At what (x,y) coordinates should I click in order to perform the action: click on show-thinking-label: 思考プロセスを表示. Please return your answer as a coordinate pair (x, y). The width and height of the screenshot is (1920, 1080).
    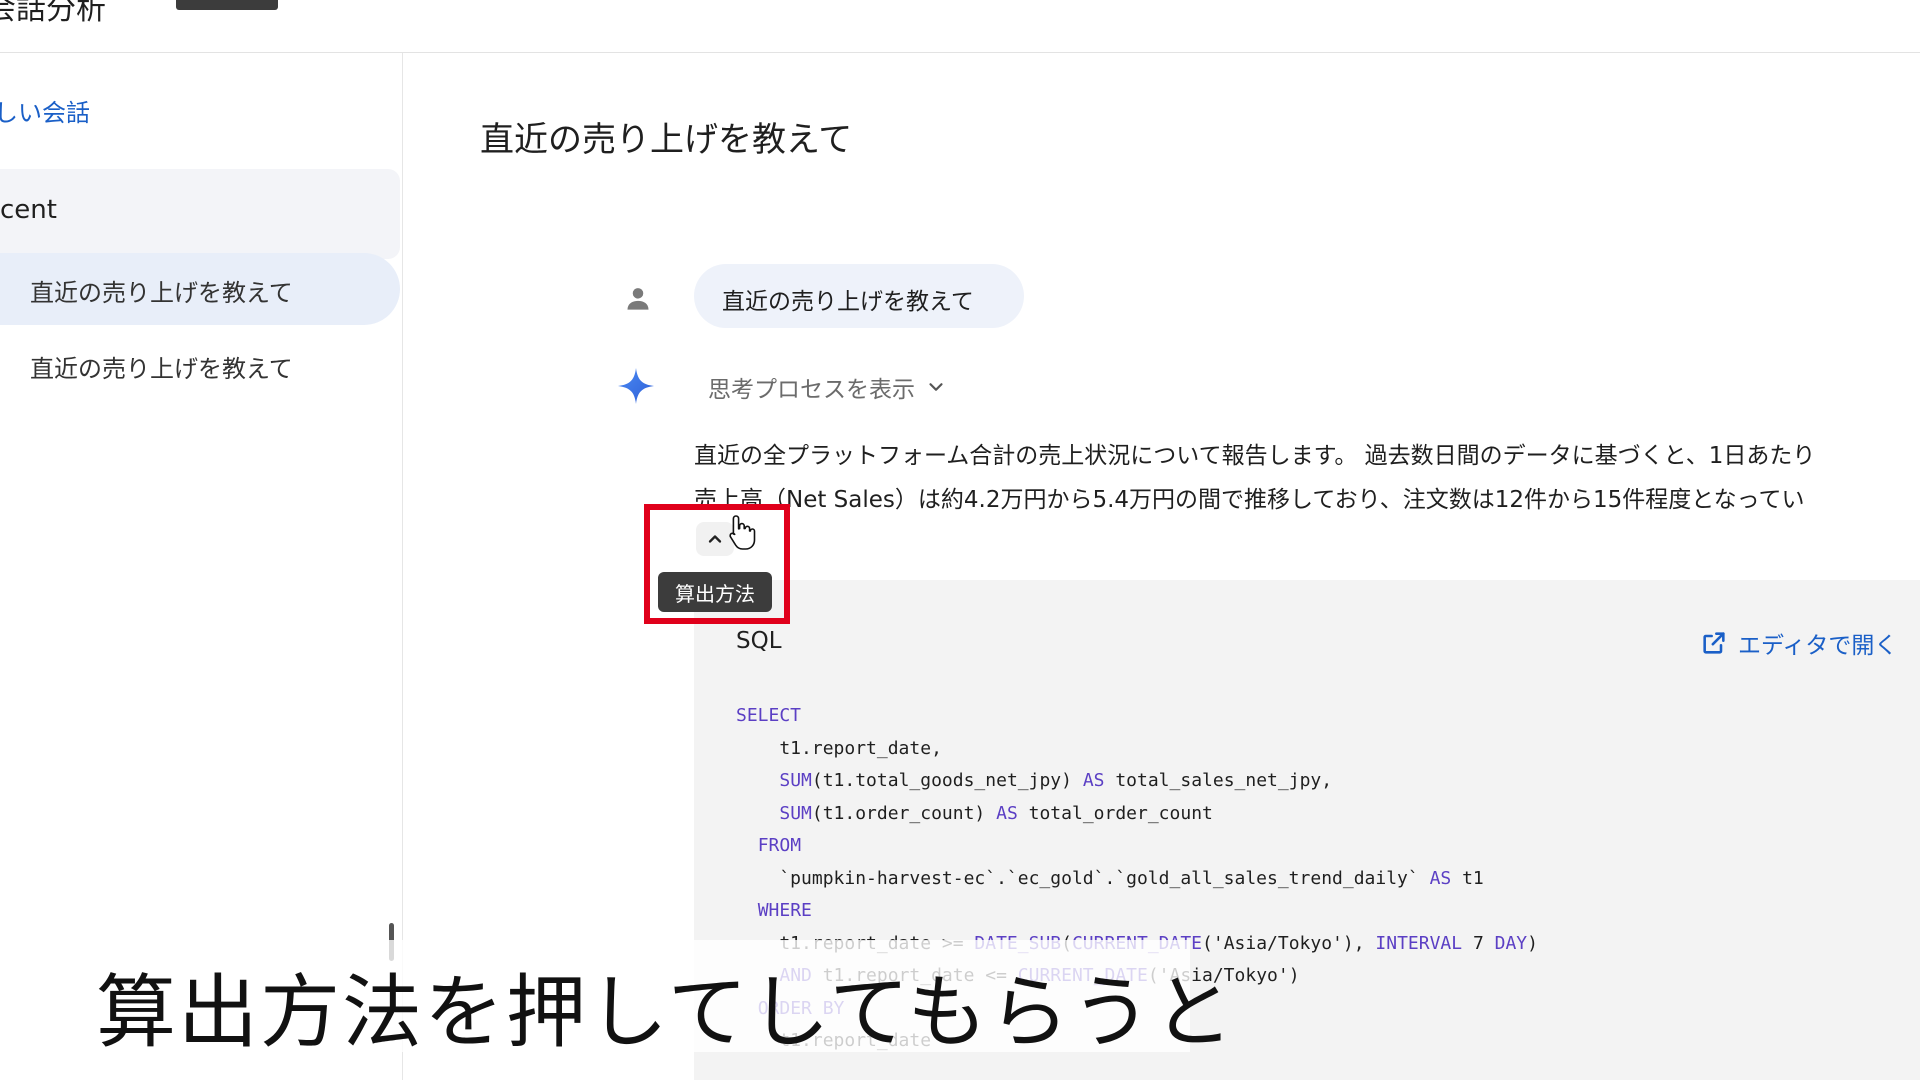
    Looking at the image, I should click on (811, 390).